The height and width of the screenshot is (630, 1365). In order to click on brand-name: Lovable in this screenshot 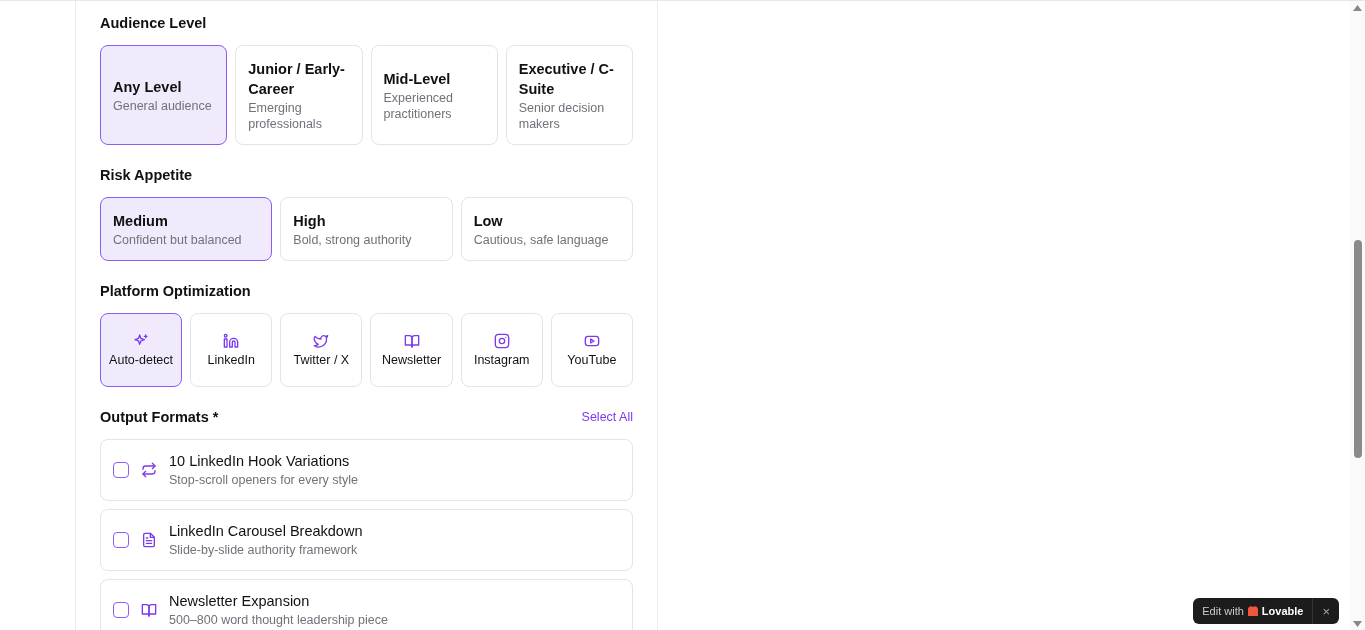, I will do `click(1282, 611)`.